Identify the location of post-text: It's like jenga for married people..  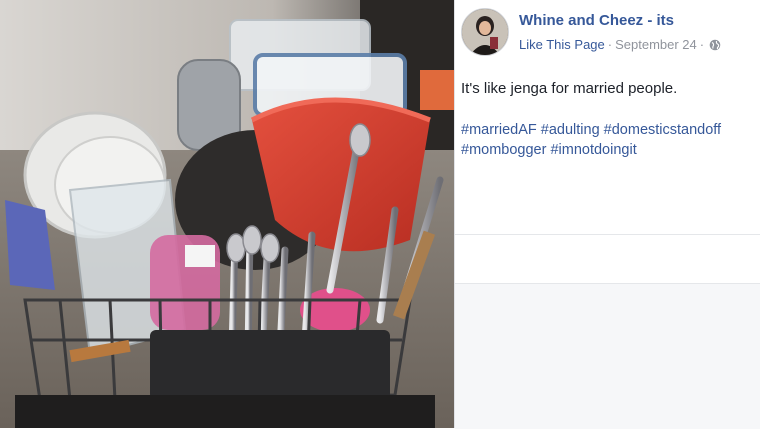
(569, 88).